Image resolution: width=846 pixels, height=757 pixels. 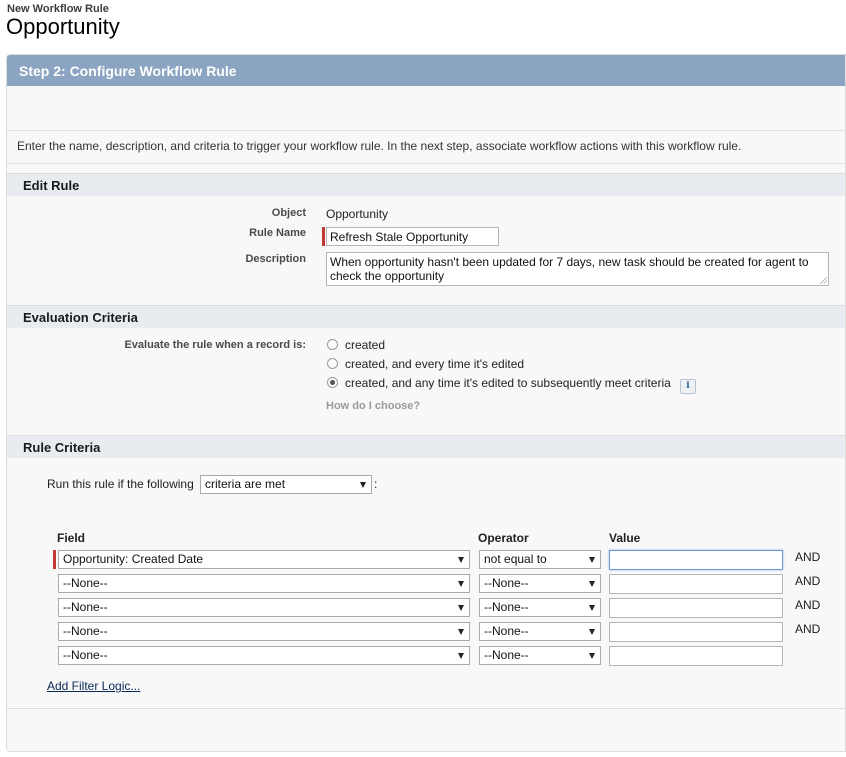 I want to click on radio-created, so click(x=332, y=344).